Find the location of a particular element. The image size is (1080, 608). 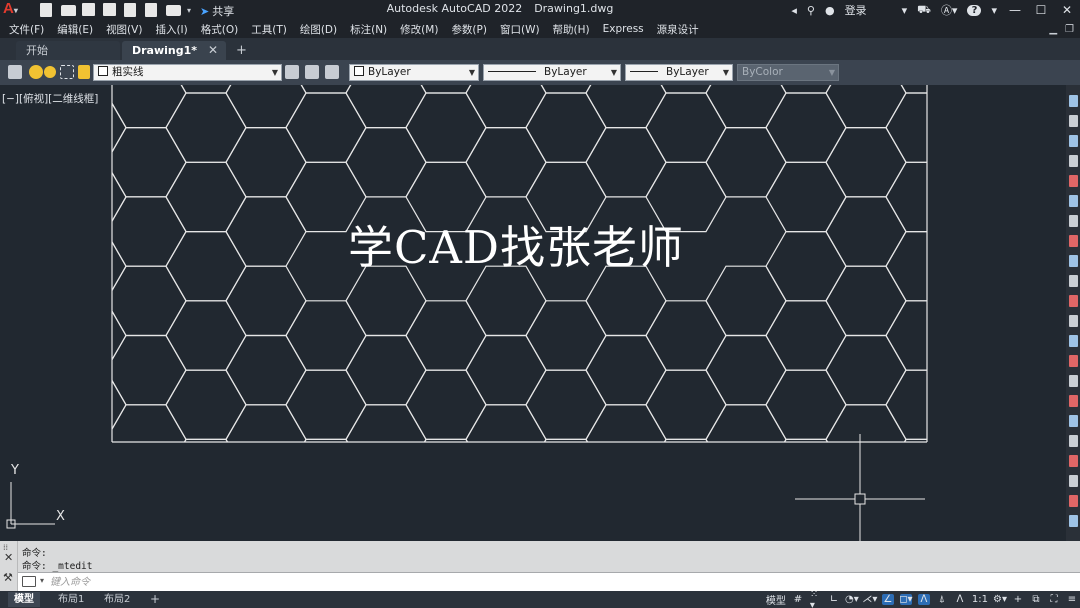

tab-layout1: 布局1 is located at coordinates (71, 599).